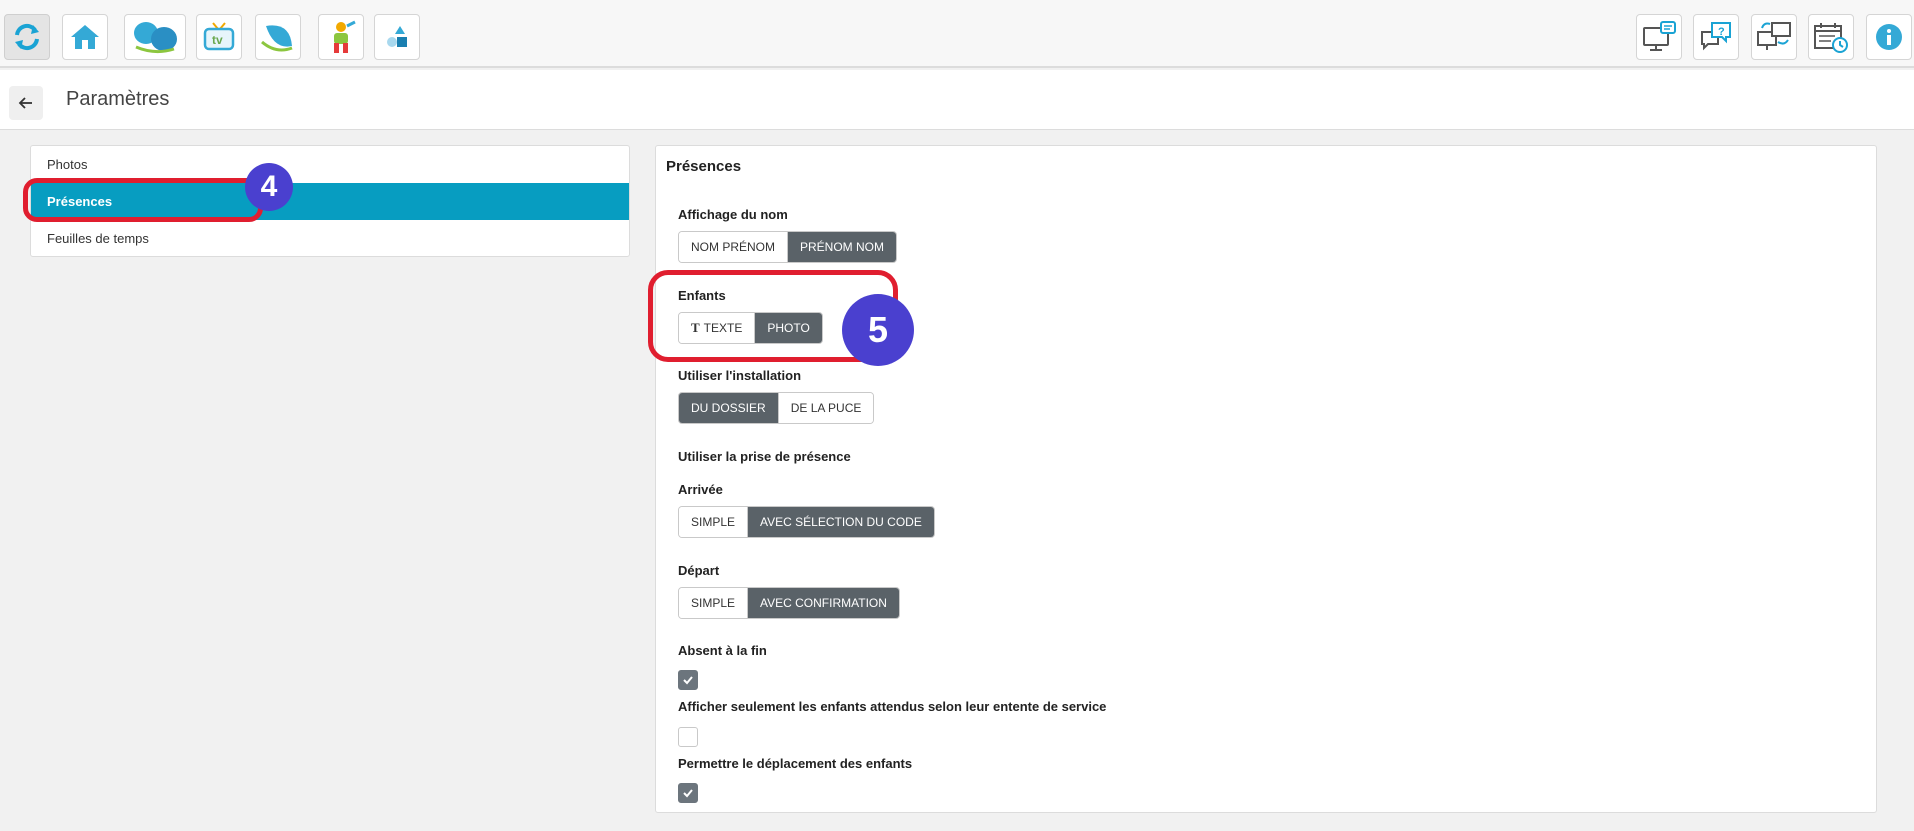 The height and width of the screenshot is (831, 1914). Describe the element at coordinates (841, 247) in the screenshot. I see `name-display-option-prenom-nom: PRÉNOM NOM` at that location.